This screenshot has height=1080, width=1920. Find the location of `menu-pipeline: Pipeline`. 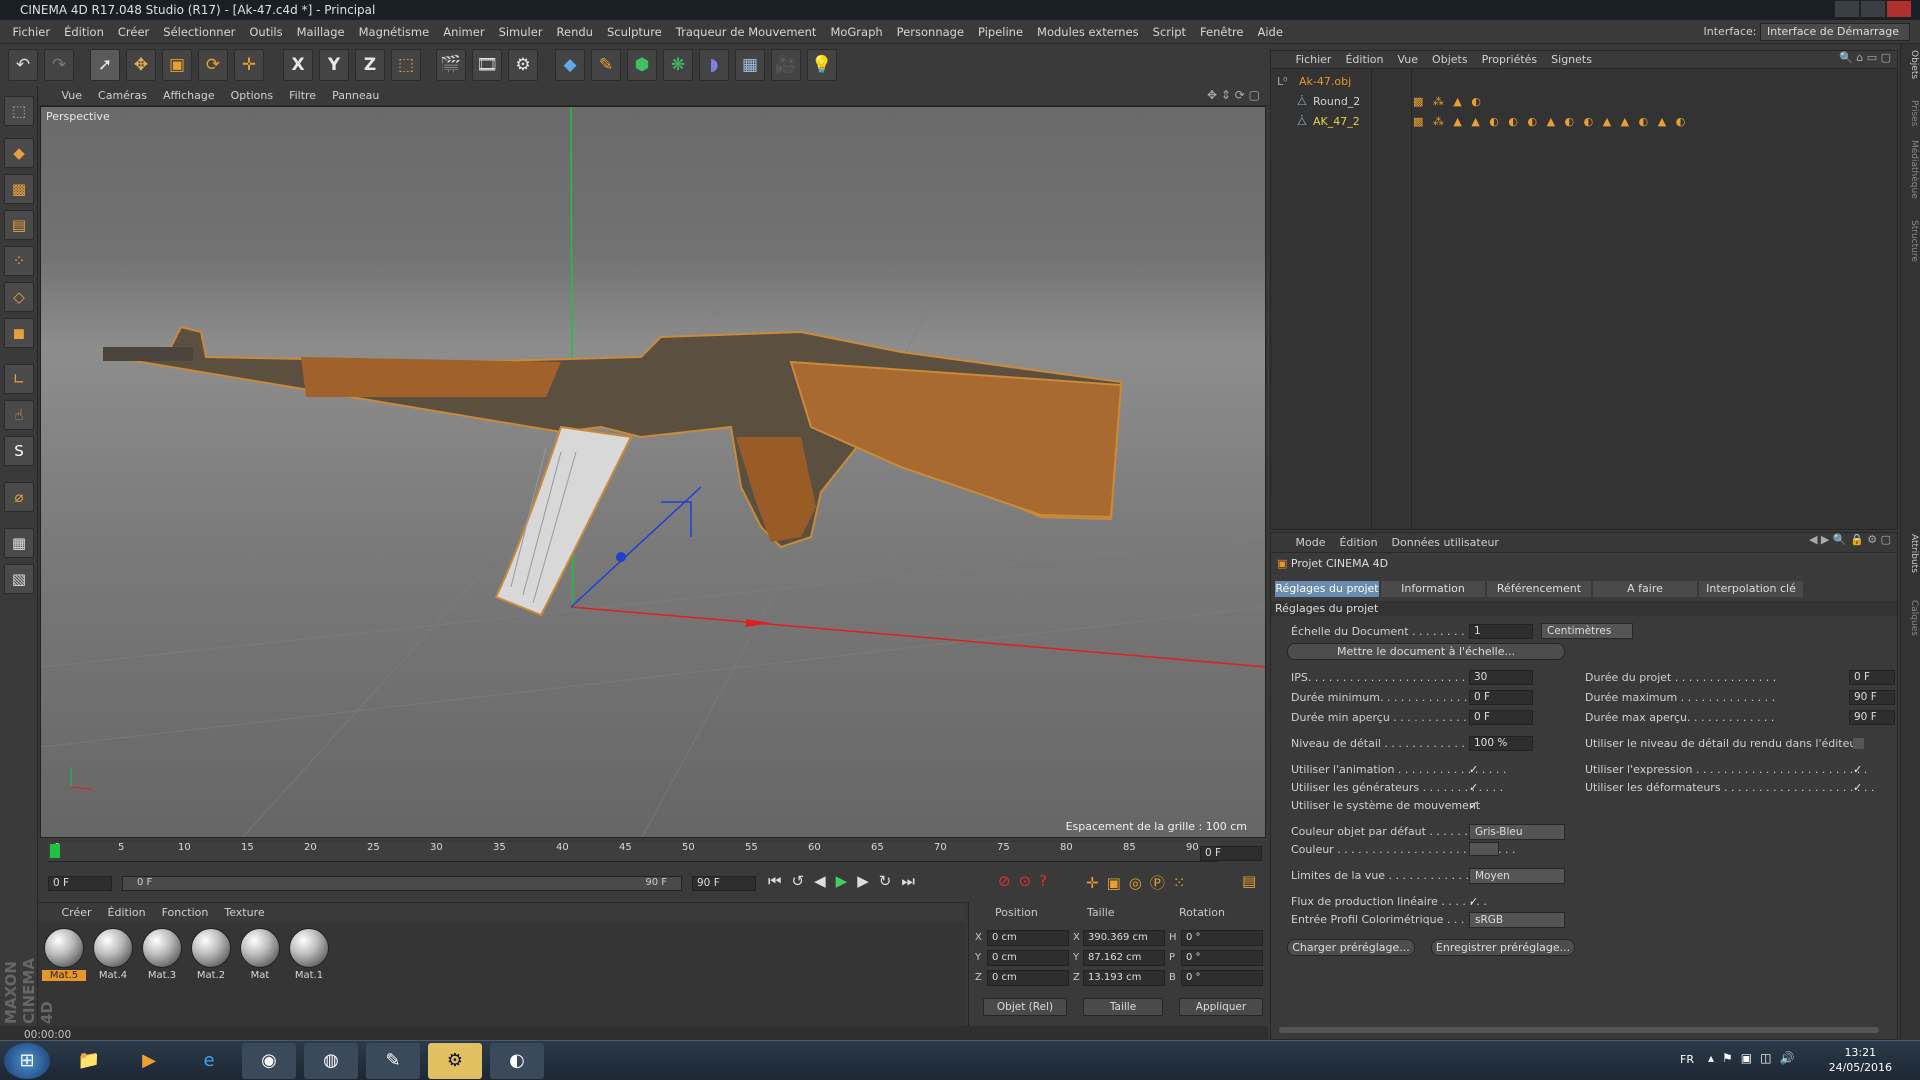

menu-pipeline: Pipeline is located at coordinates (1000, 32).